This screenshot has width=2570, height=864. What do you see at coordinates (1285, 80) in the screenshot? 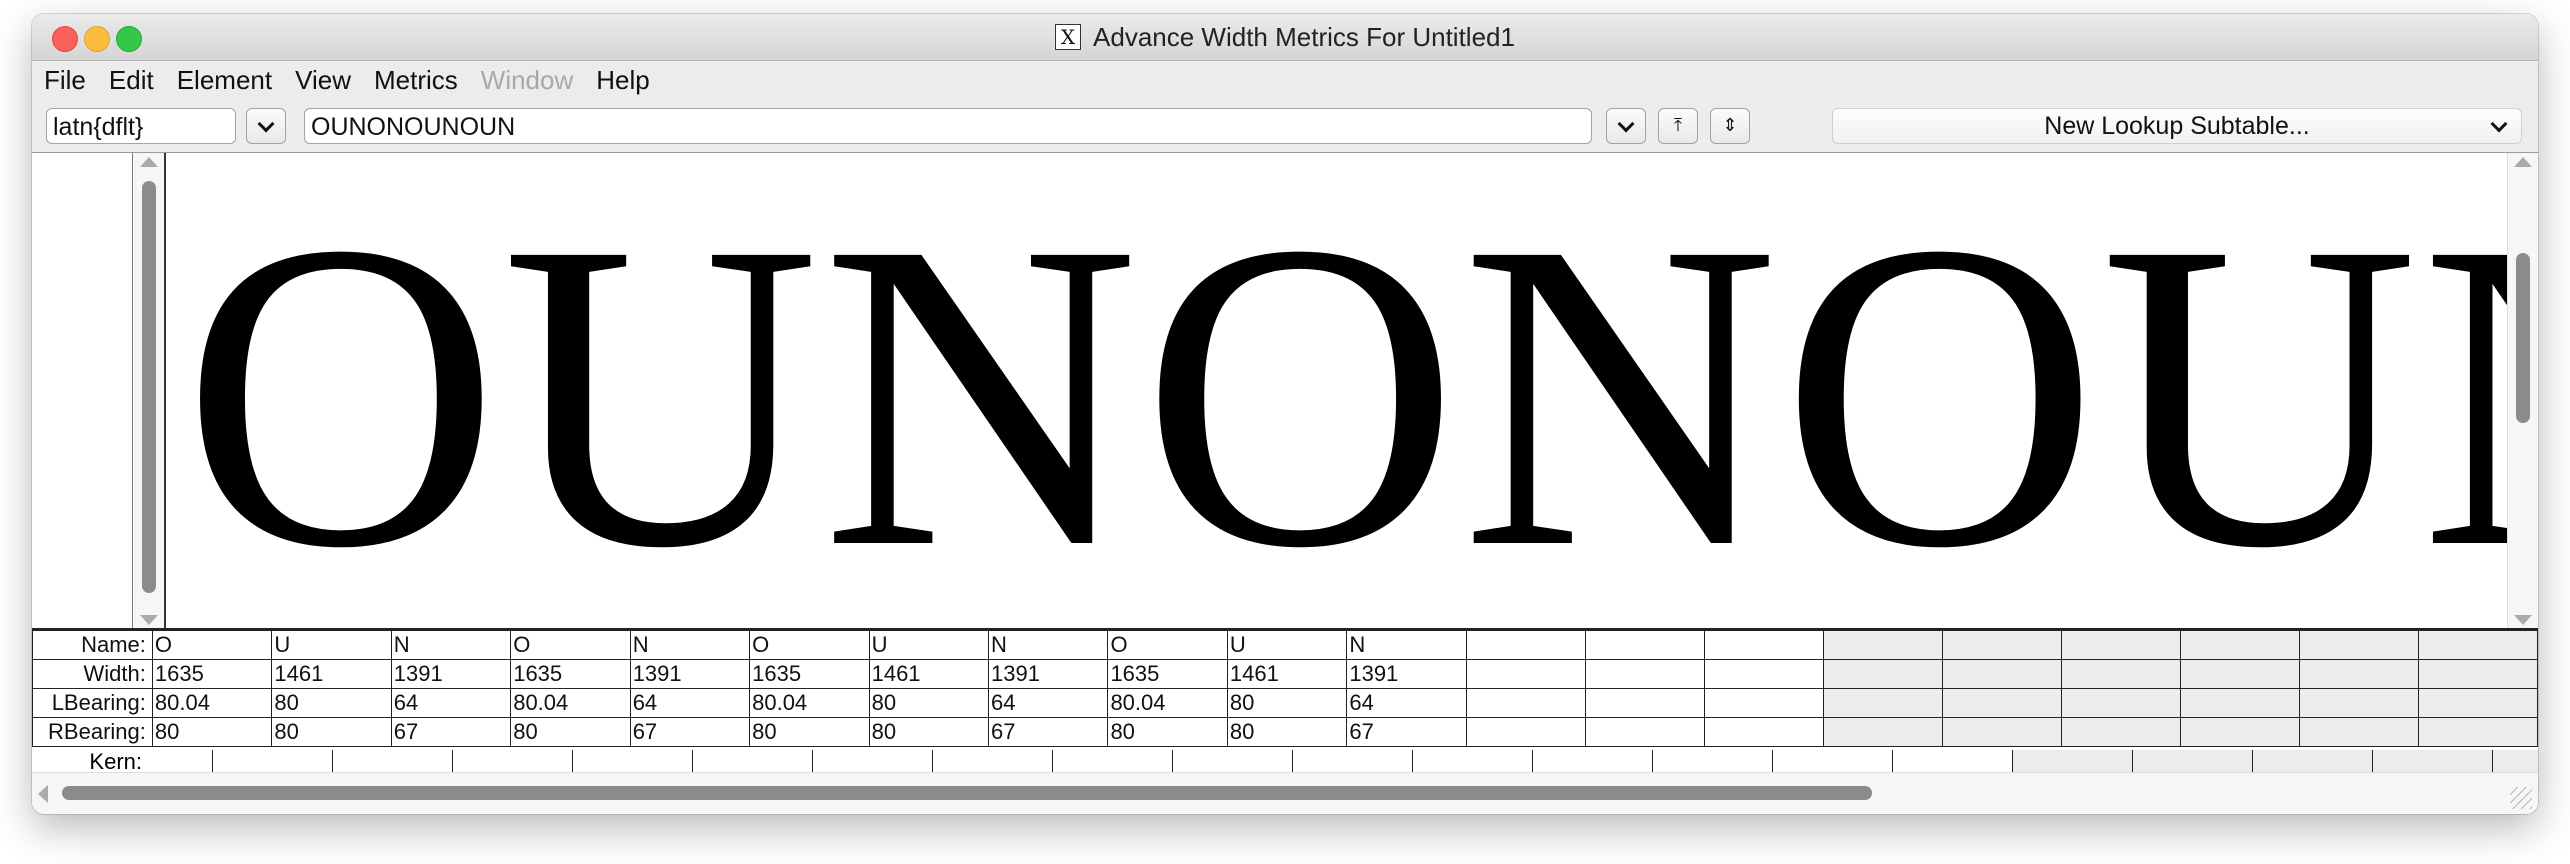
I see `menu-bar: File Edit Element View Metrics Window Help` at bounding box center [1285, 80].